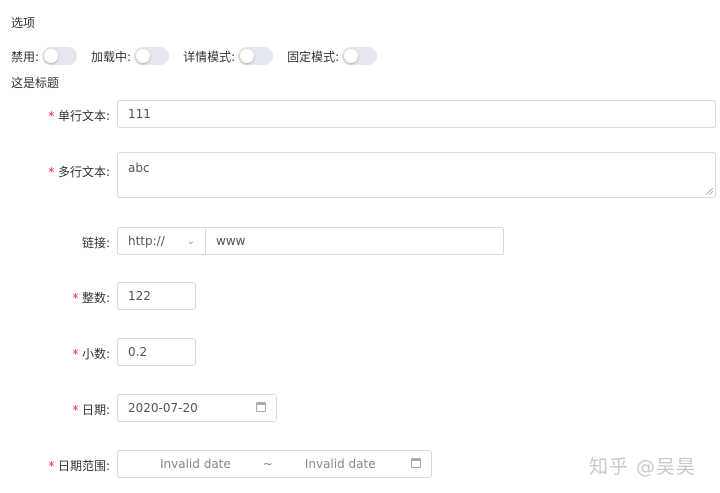 The height and width of the screenshot is (493, 720). What do you see at coordinates (360, 56) in the screenshot?
I see `fixed-mode-switch` at bounding box center [360, 56].